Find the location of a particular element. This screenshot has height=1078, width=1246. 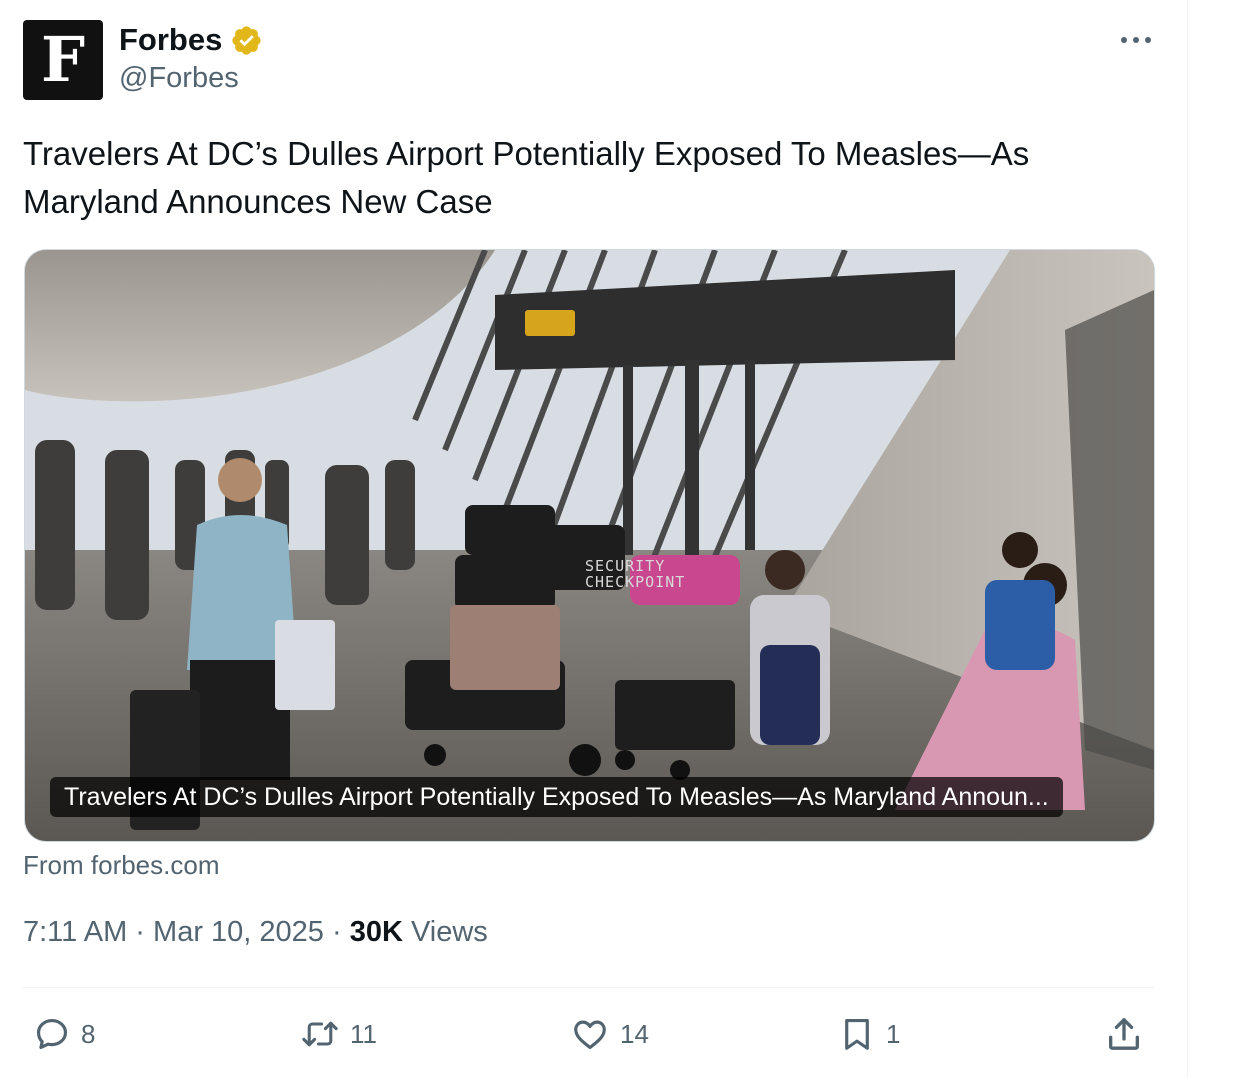

more-icon is located at coordinates (1136, 40).